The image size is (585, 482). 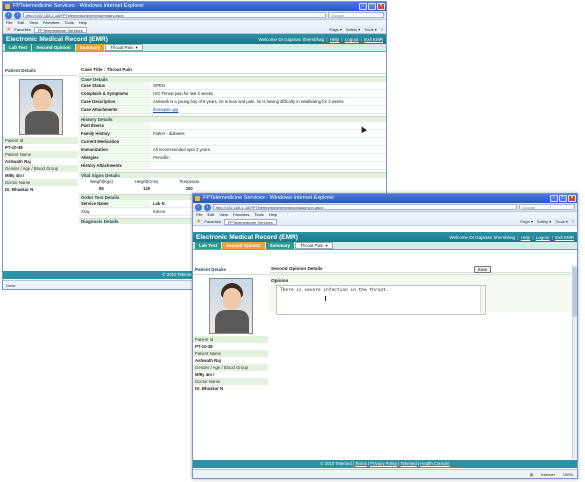 I want to click on terms-link: Terms, so click(x=361, y=463).